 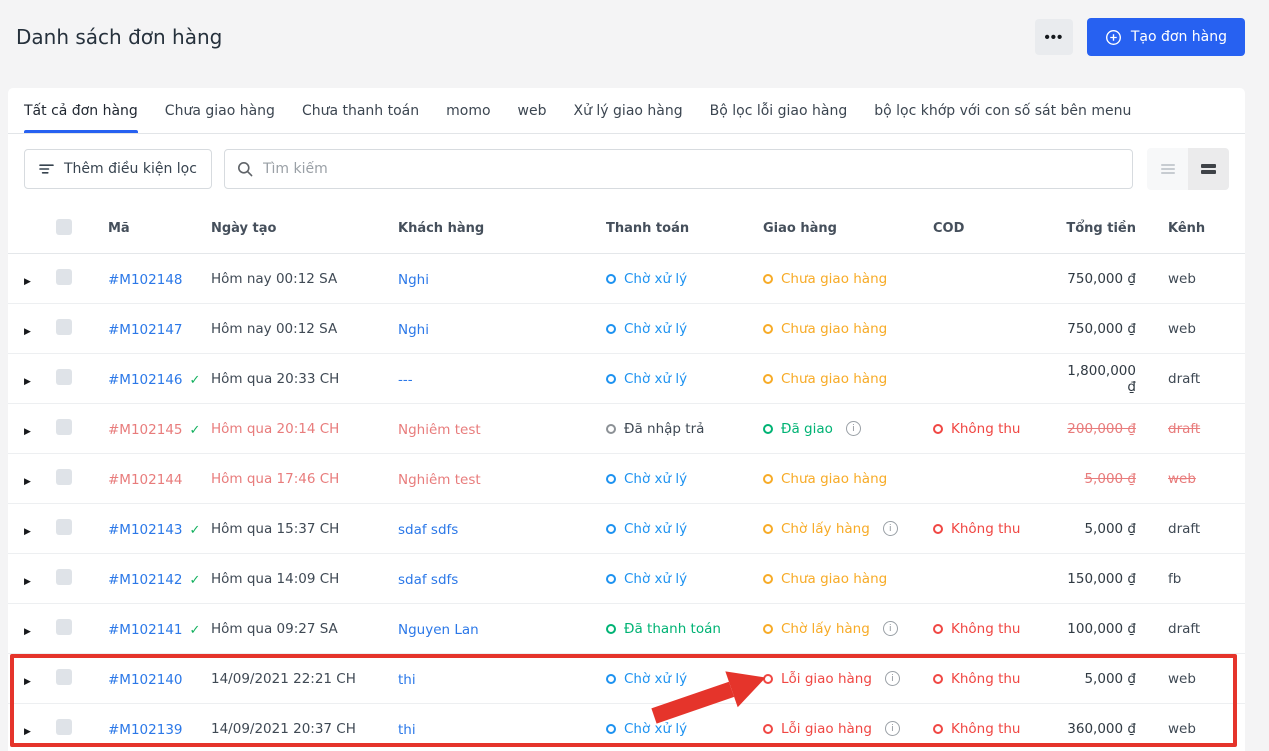 What do you see at coordinates (81, 110) in the screenshot?
I see `tab-all-orders: Tất cả đơn hàng` at bounding box center [81, 110].